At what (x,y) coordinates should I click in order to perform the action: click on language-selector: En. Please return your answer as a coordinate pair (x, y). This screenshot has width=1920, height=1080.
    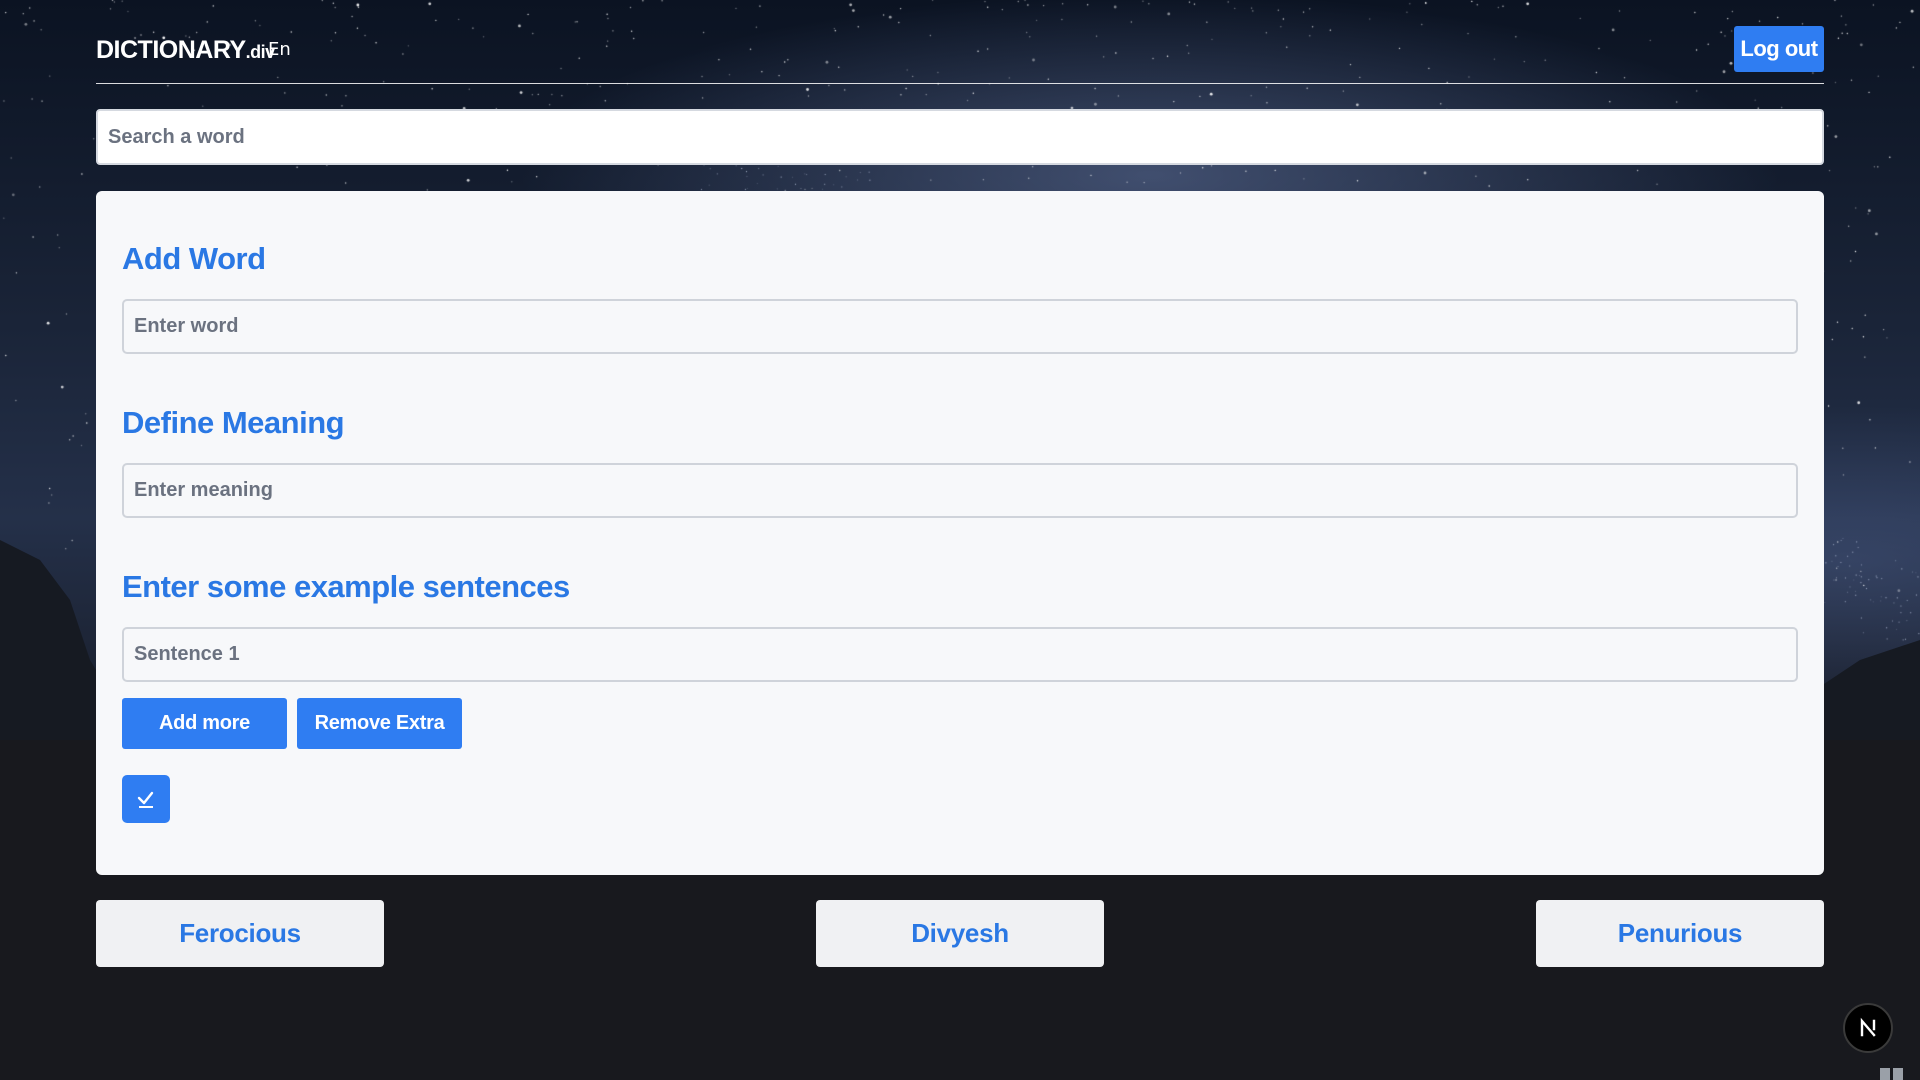
    Looking at the image, I should click on (279, 49).